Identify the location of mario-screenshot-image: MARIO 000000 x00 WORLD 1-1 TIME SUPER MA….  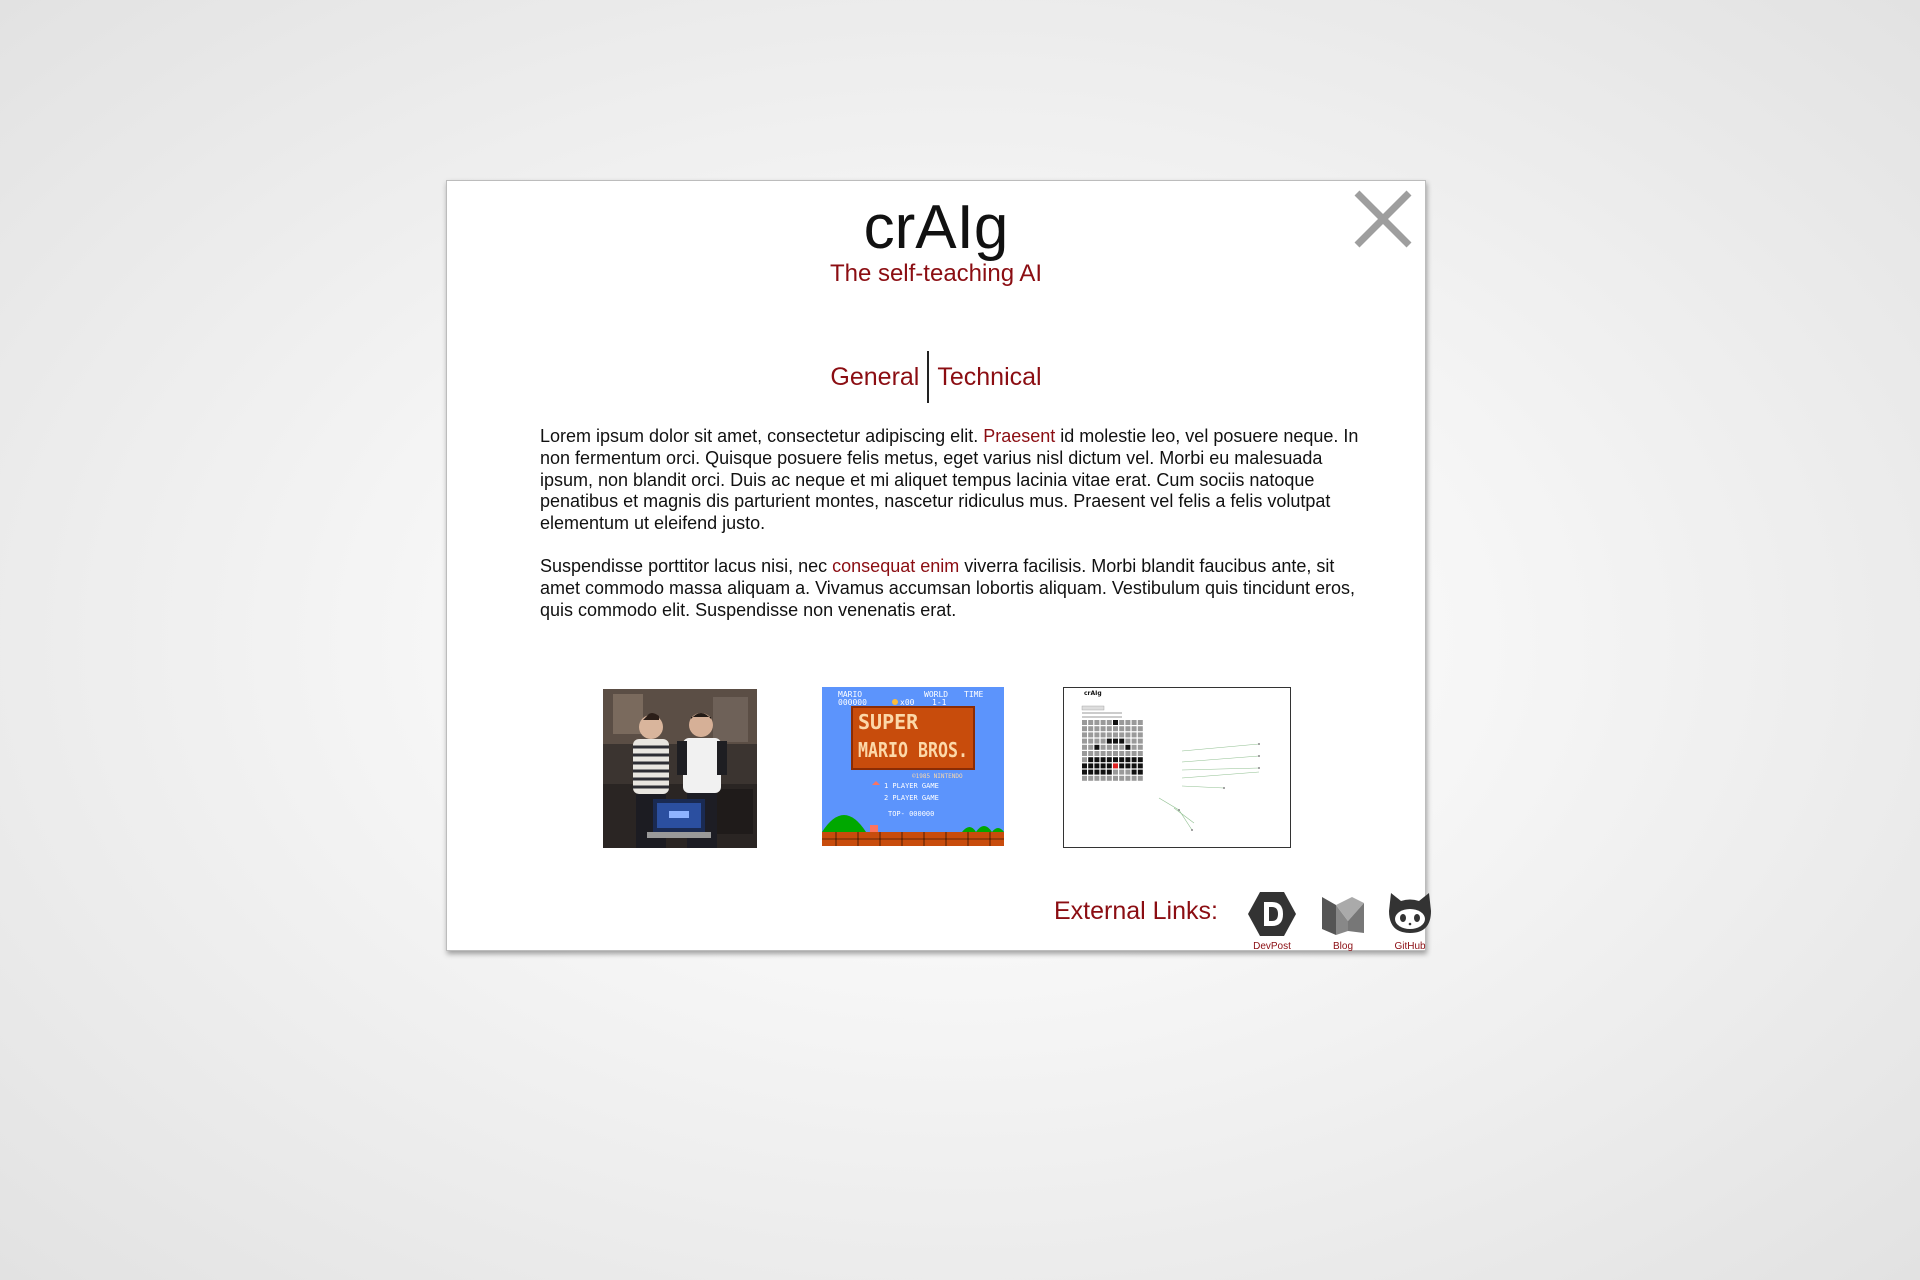
(913, 766).